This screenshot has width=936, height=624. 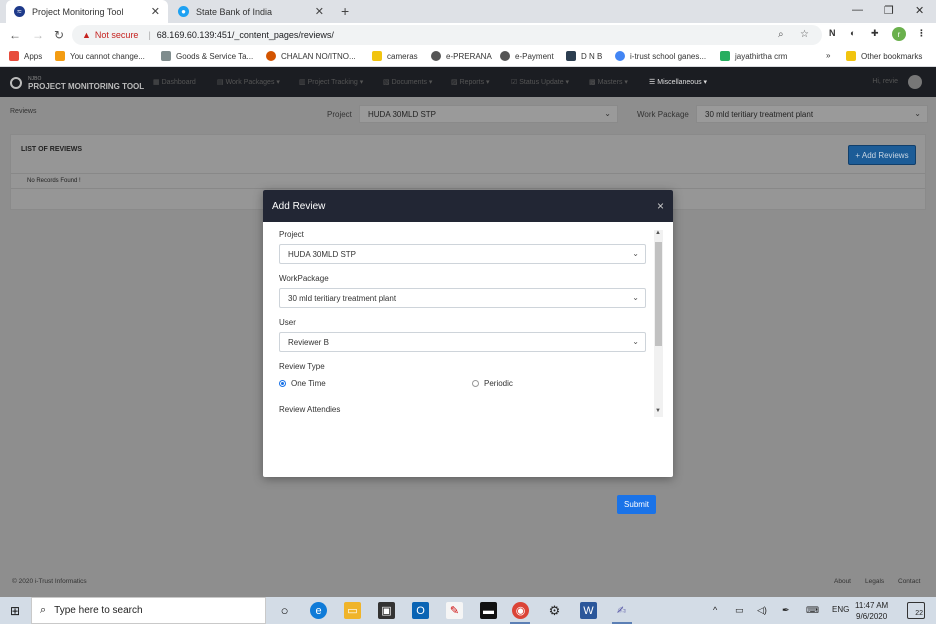 What do you see at coordinates (174, 82) in the screenshot?
I see `menu-dashboard: ▦ Dashboard` at bounding box center [174, 82].